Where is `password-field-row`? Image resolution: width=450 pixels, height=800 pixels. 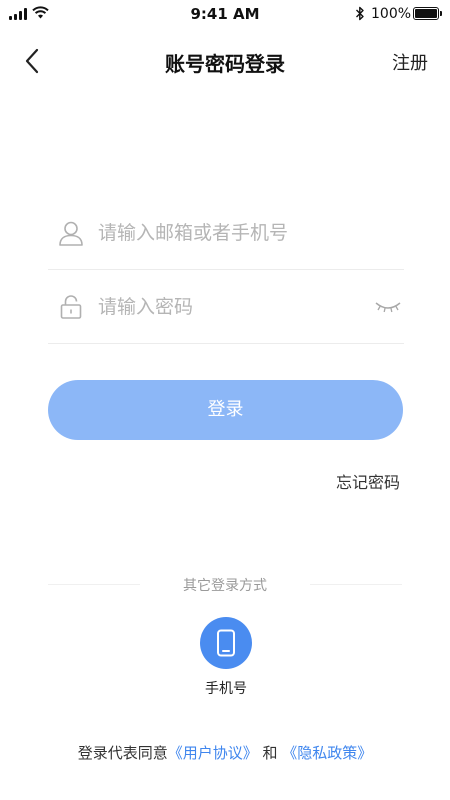
password-field-row is located at coordinates (226, 308).